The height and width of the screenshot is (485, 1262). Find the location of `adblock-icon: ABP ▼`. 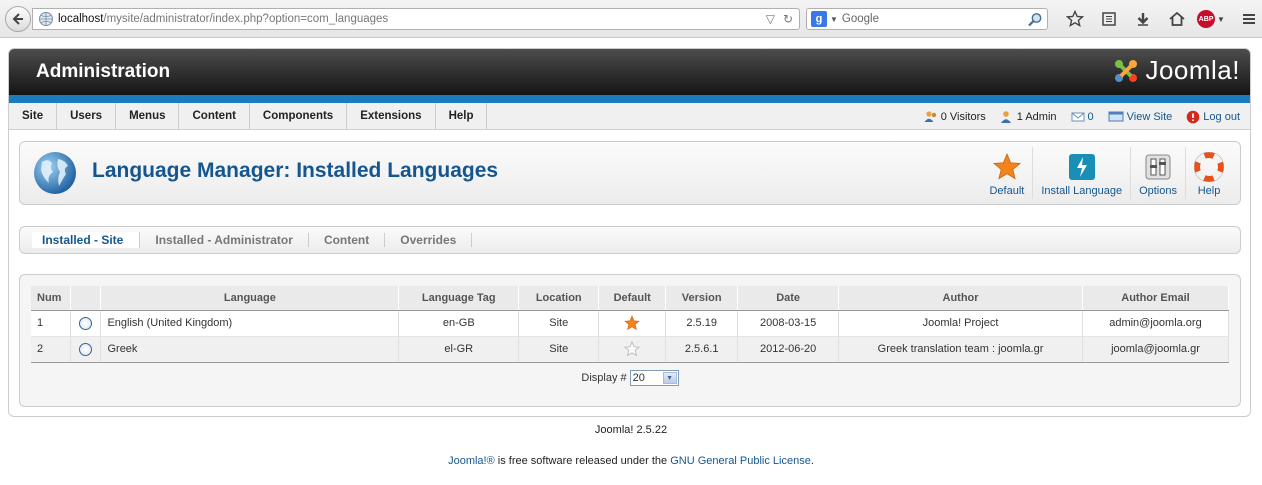

adblock-icon: ABP ▼ is located at coordinates (1211, 19).